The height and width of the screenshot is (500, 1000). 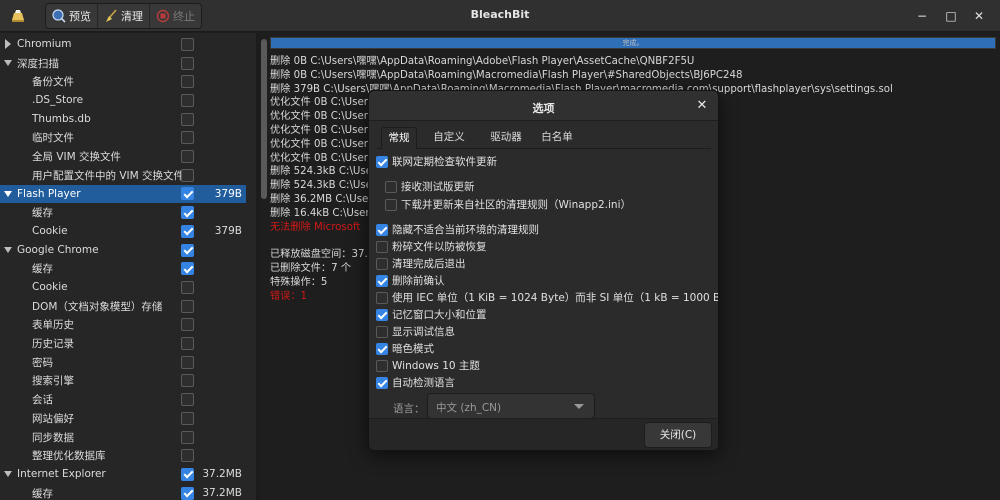 What do you see at coordinates (449, 138) in the screenshot?
I see `dialog-tab: 自定义` at bounding box center [449, 138].